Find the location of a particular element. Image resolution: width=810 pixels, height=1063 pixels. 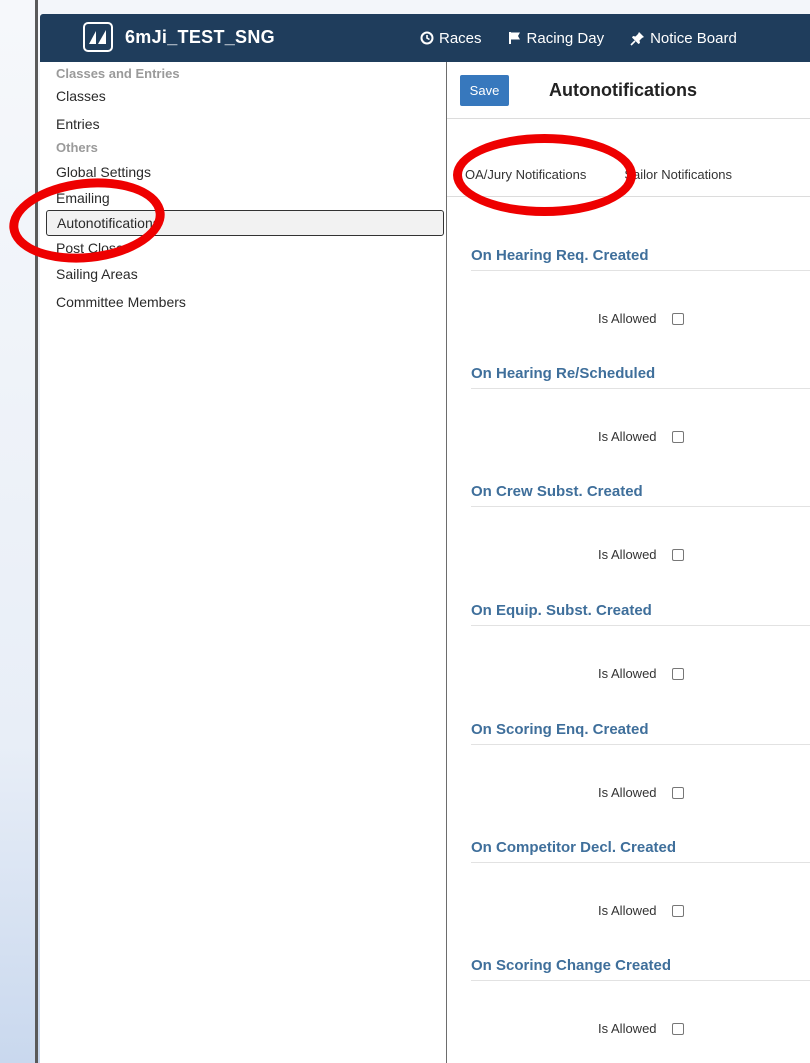

sidebar-group-classes-and-entries: Classes and Entries is located at coordinates (118, 73).